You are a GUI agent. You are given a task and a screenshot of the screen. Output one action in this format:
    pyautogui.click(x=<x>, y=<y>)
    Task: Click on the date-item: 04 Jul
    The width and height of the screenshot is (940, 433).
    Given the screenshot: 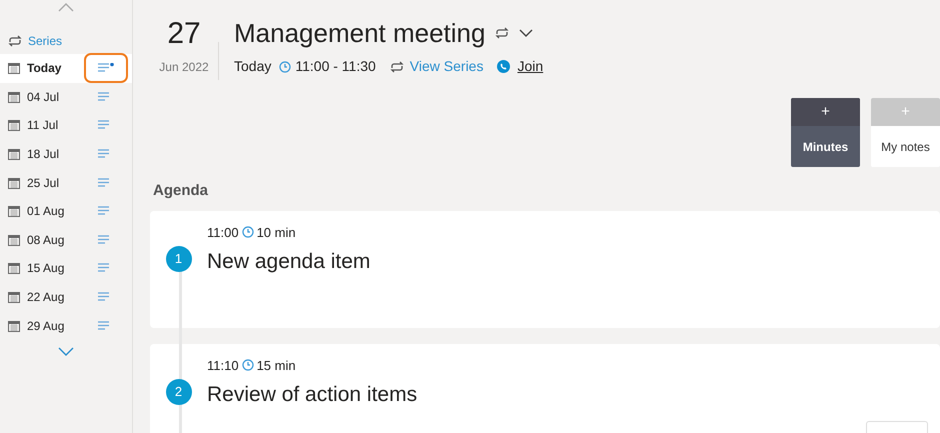 What is the action you would take?
    pyautogui.click(x=66, y=97)
    